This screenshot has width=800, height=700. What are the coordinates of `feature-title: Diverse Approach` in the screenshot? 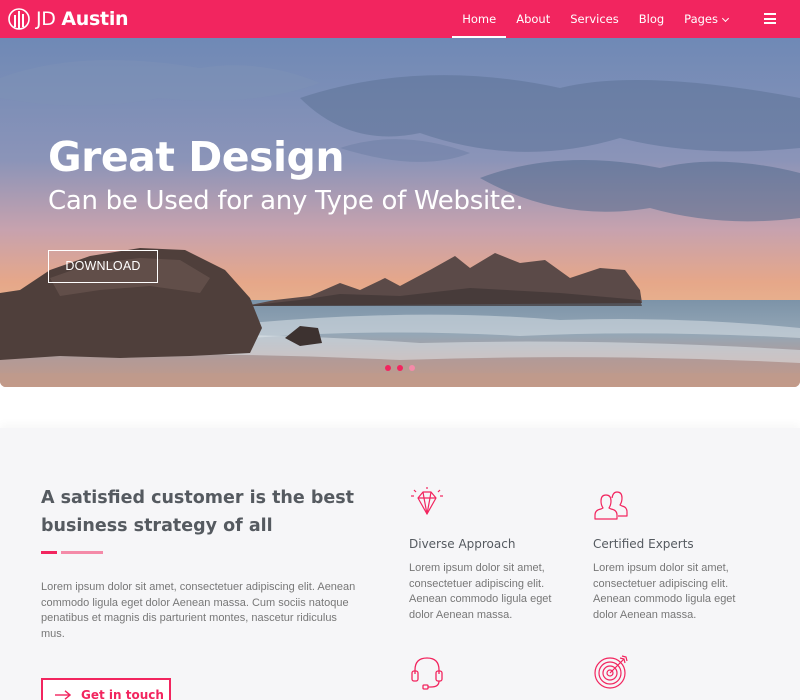 It's located at (462, 544).